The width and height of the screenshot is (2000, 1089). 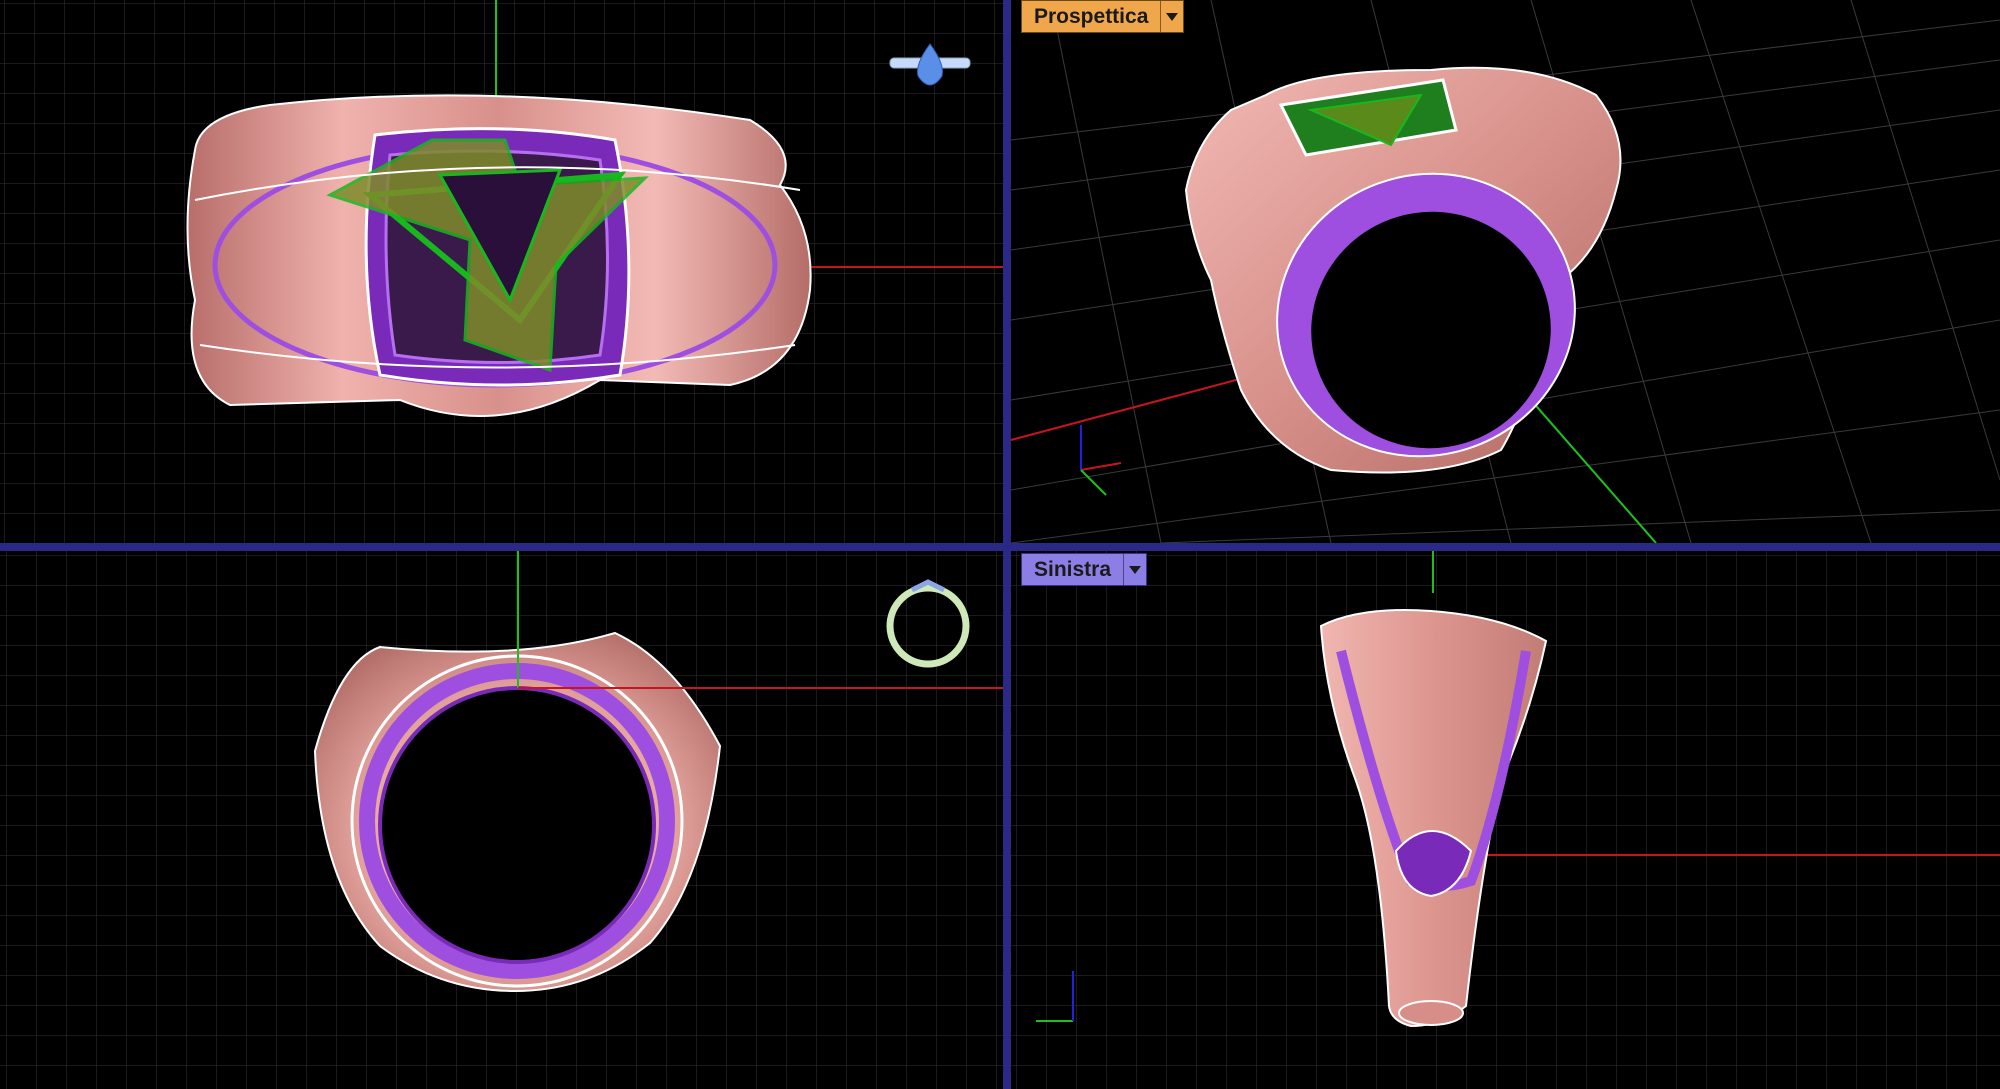 What do you see at coordinates (1091, 16) in the screenshot?
I see `viewport-title: Prospettica` at bounding box center [1091, 16].